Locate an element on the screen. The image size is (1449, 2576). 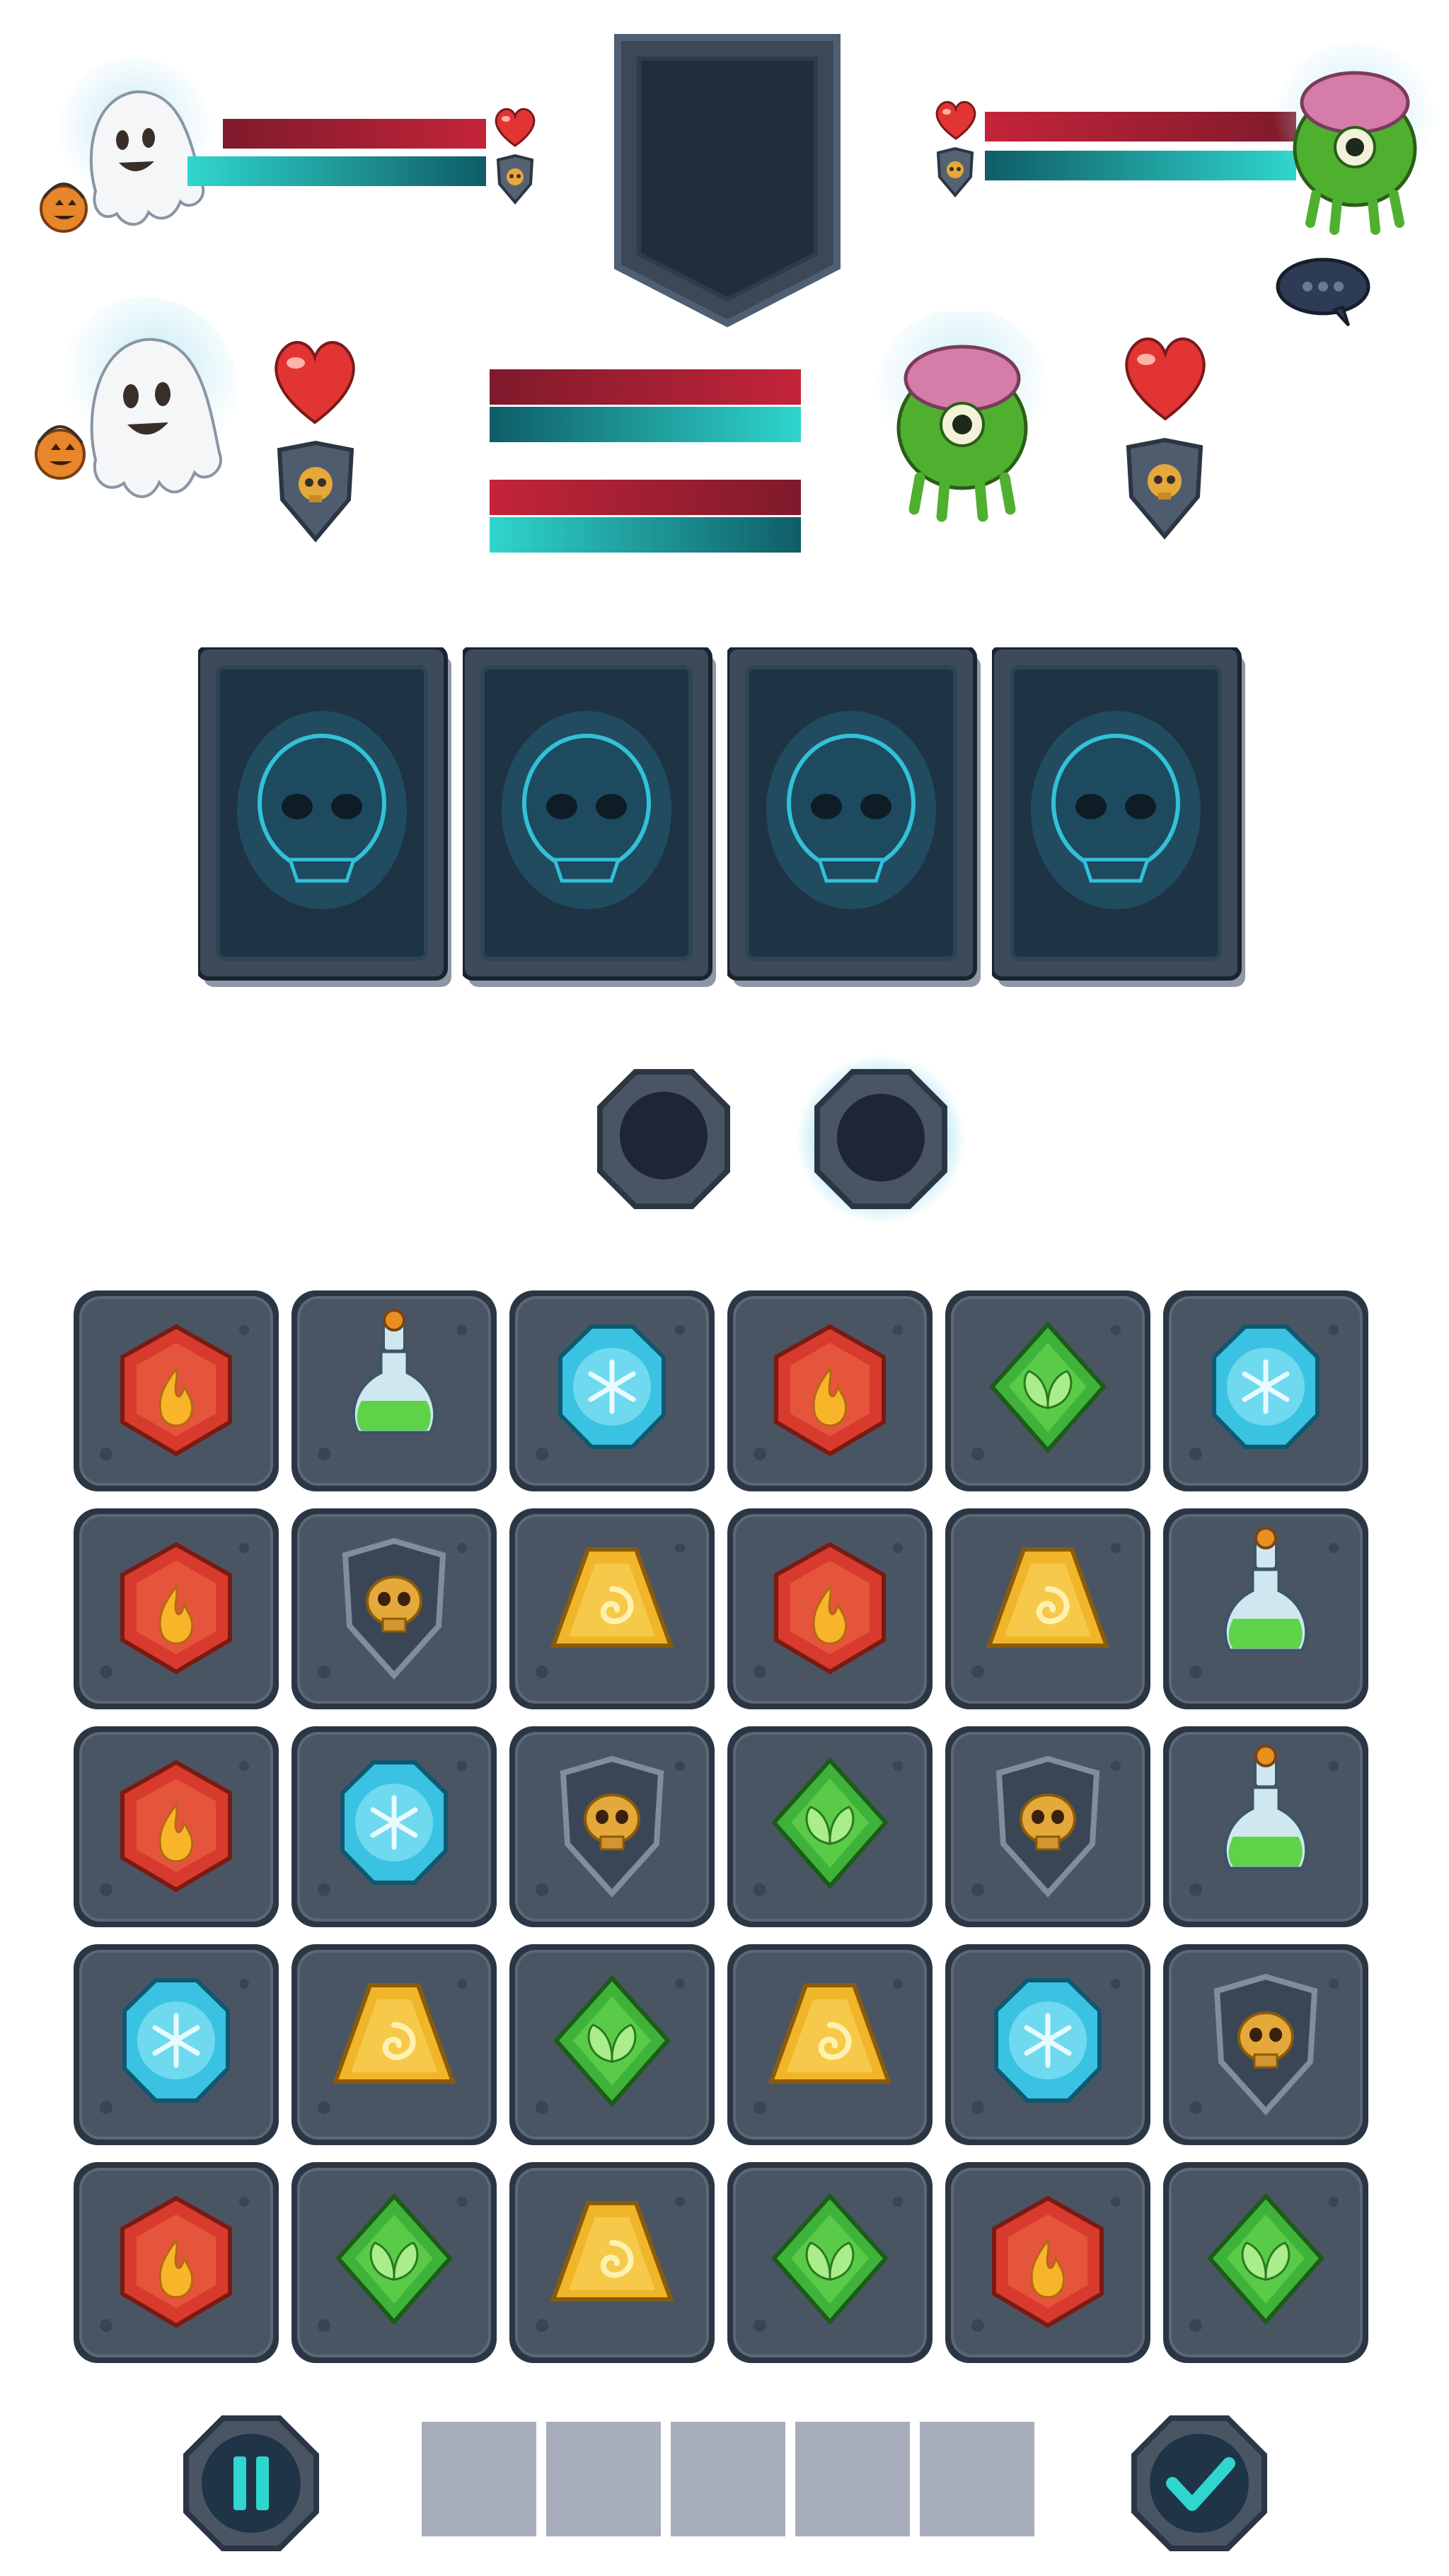
chat-bubble-button is located at coordinates (1323, 292).